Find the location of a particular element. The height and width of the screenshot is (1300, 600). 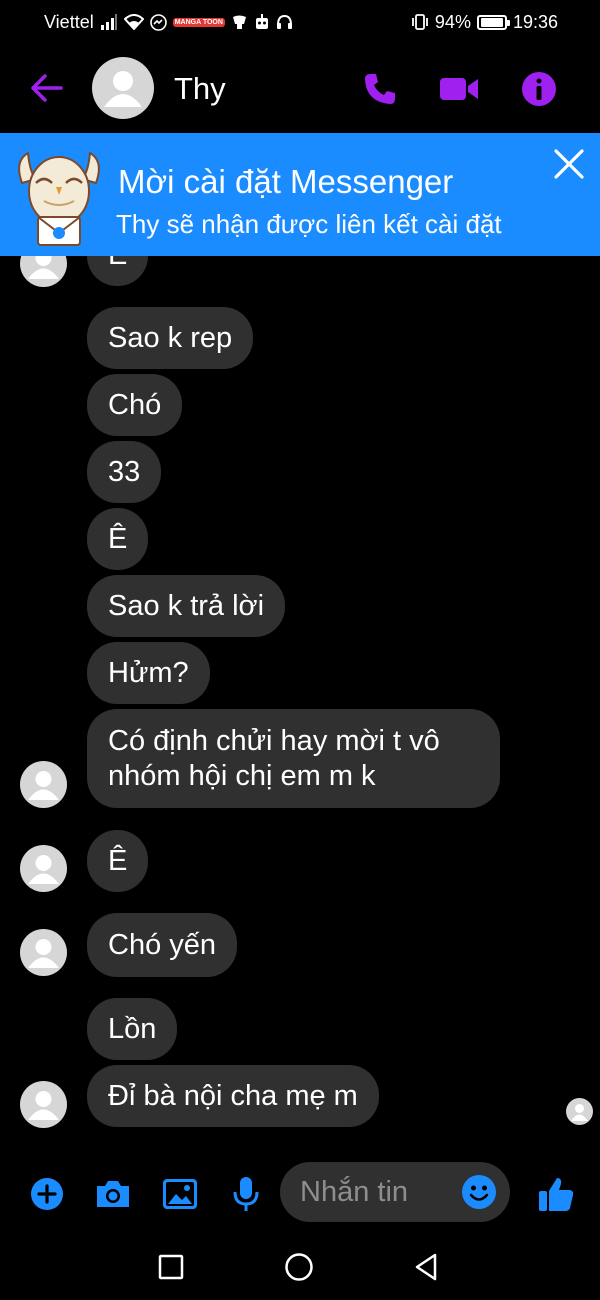

back-button is located at coordinates (46, 88).